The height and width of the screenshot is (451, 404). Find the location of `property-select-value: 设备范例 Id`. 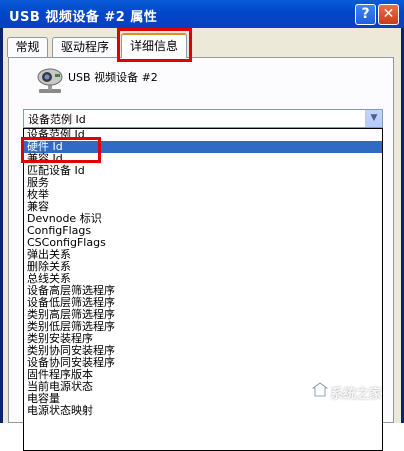

property-select-value: 设备范例 Id is located at coordinates (57, 119).